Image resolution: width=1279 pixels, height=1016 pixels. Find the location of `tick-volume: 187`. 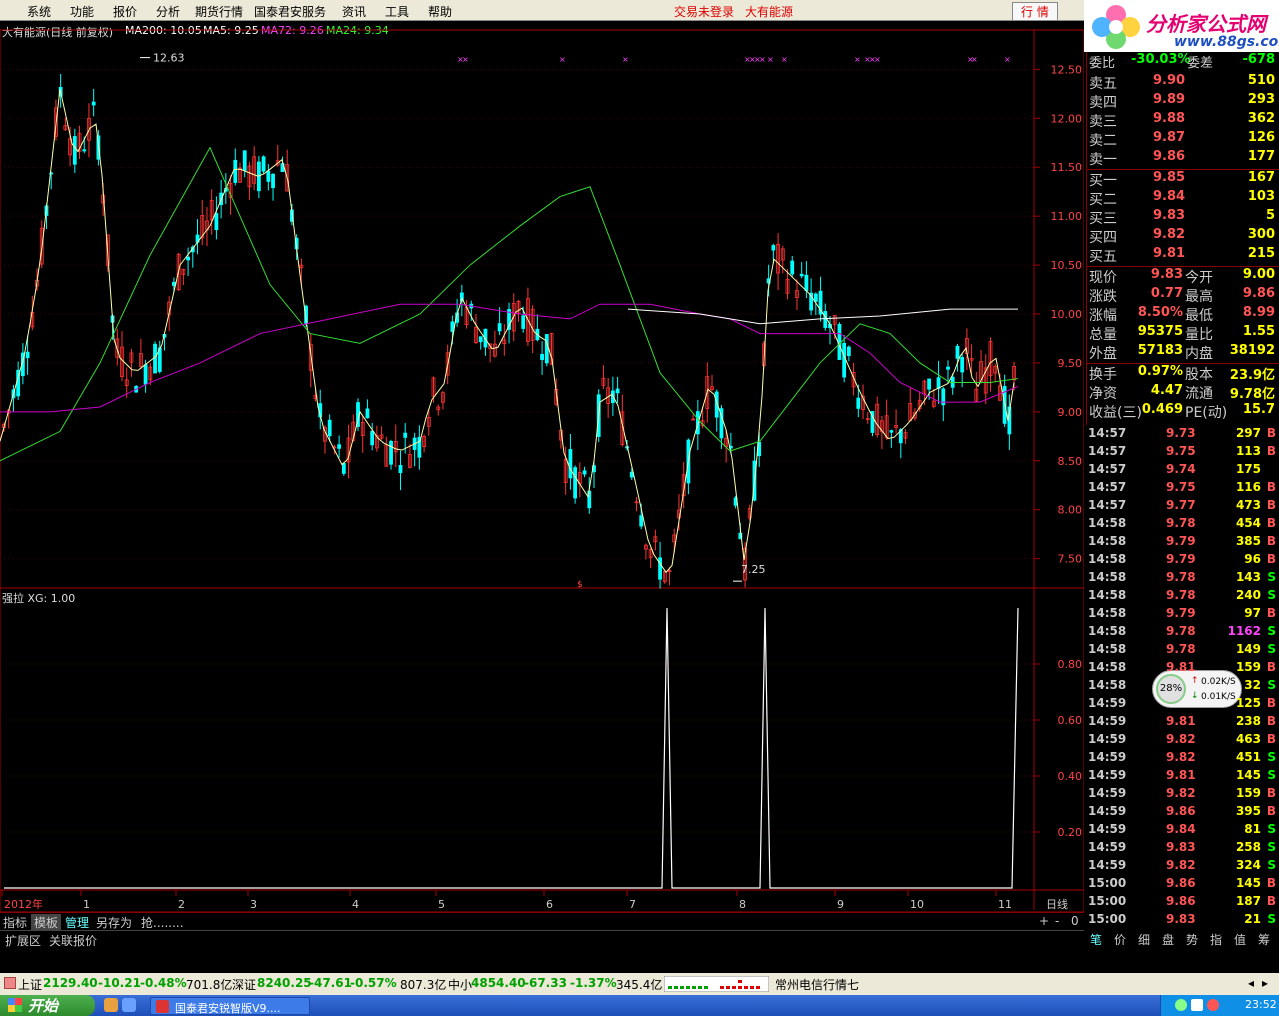

tick-volume: 187 is located at coordinates (1248, 901).